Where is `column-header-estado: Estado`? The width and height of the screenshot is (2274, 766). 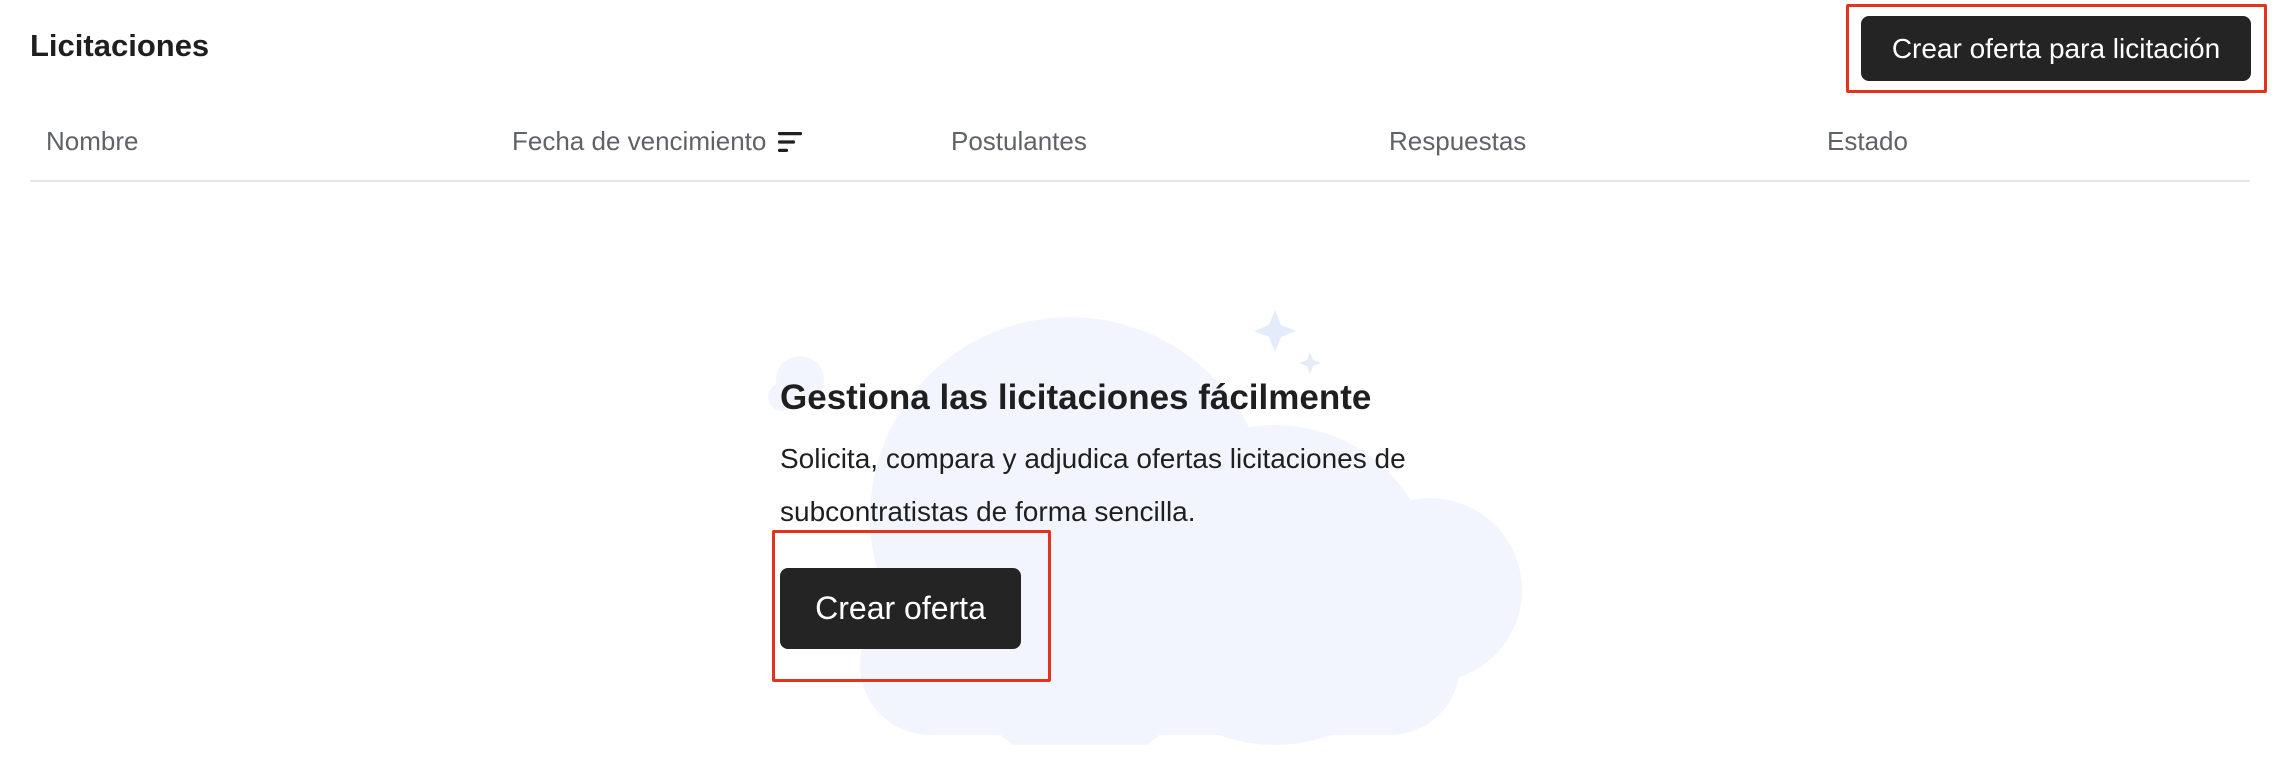
column-header-estado: Estado is located at coordinates (1867, 141).